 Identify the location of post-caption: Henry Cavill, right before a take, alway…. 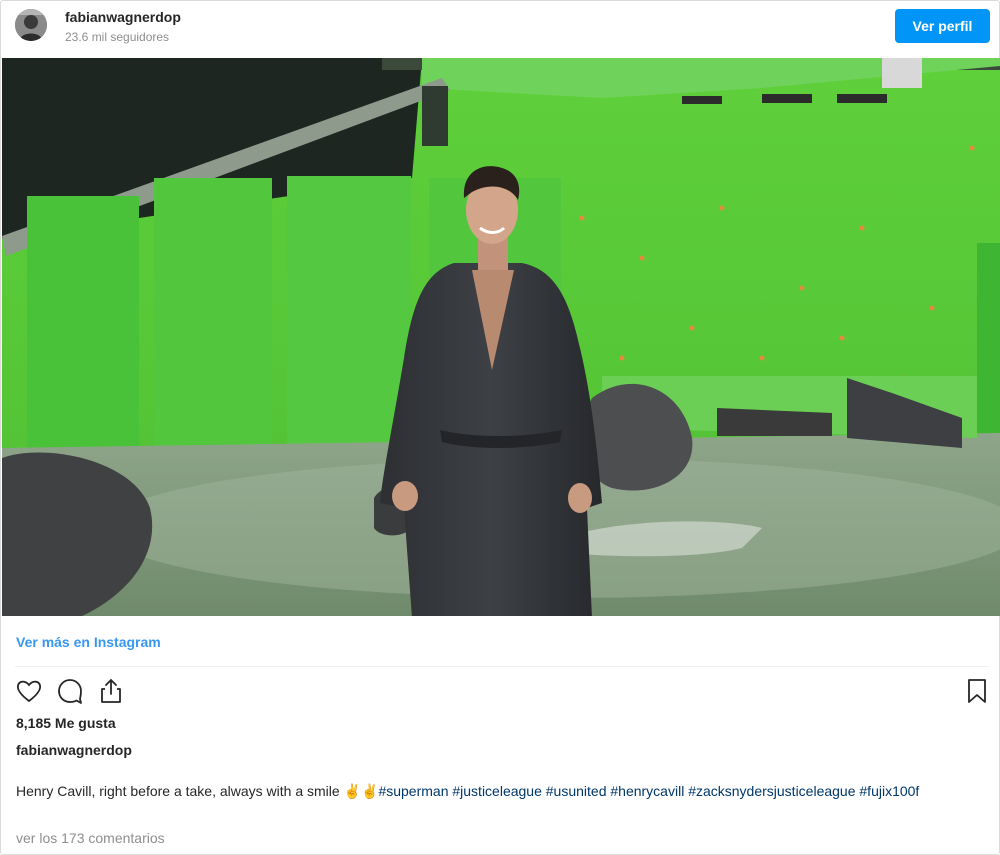
(496, 791).